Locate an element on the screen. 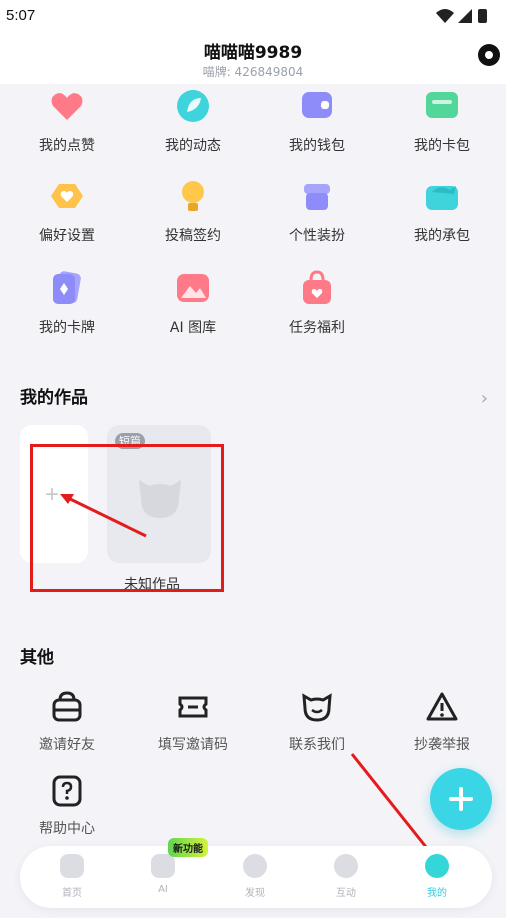 This screenshot has width=506, height=918. menu-item-decoration: 个性装扮 is located at coordinates (317, 210).